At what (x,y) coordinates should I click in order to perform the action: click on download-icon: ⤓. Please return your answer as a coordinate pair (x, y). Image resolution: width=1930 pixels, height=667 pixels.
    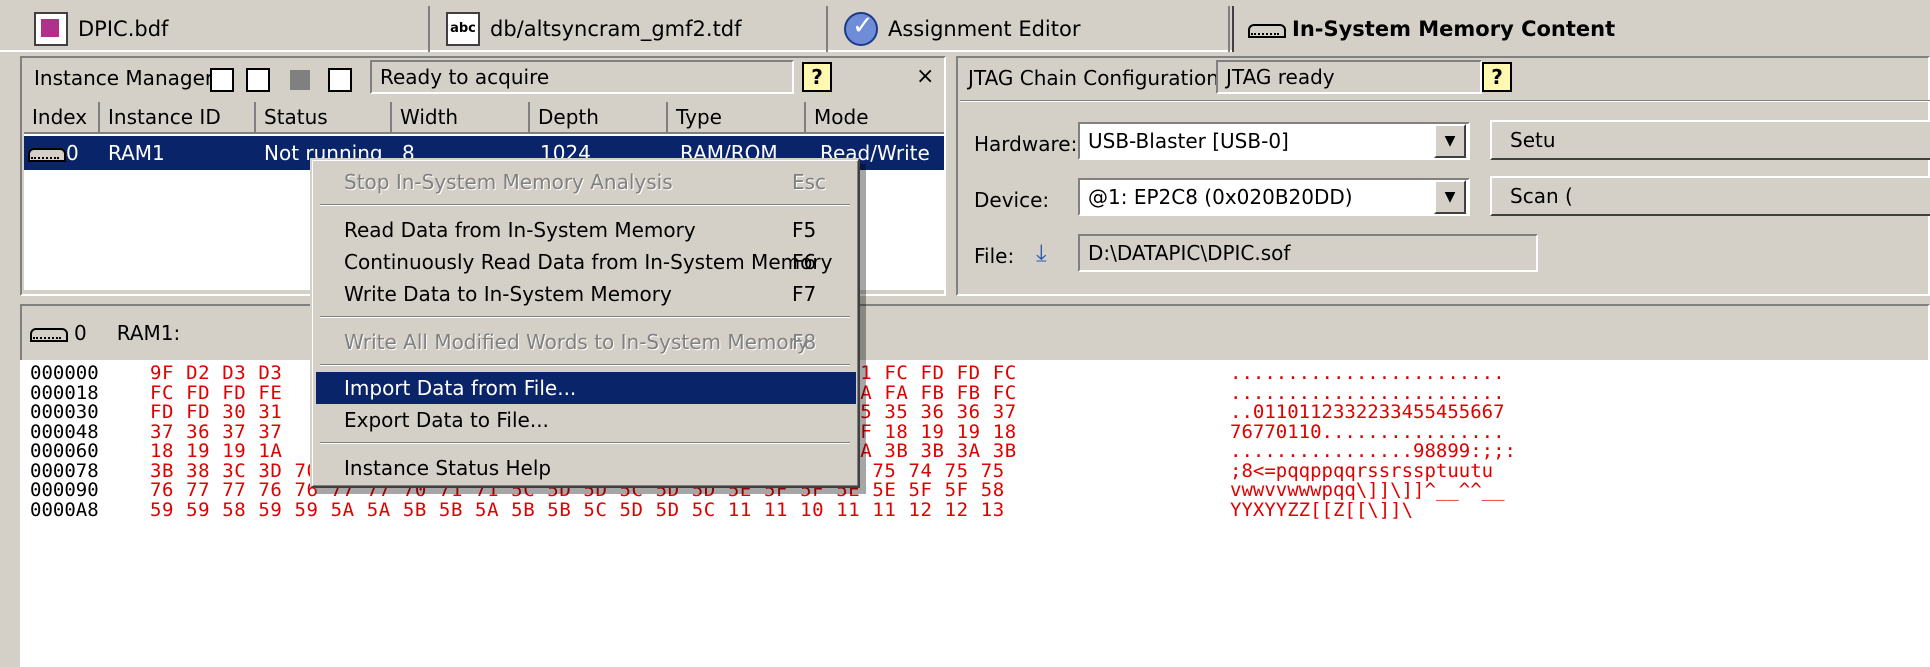
    Looking at the image, I should click on (1052, 253).